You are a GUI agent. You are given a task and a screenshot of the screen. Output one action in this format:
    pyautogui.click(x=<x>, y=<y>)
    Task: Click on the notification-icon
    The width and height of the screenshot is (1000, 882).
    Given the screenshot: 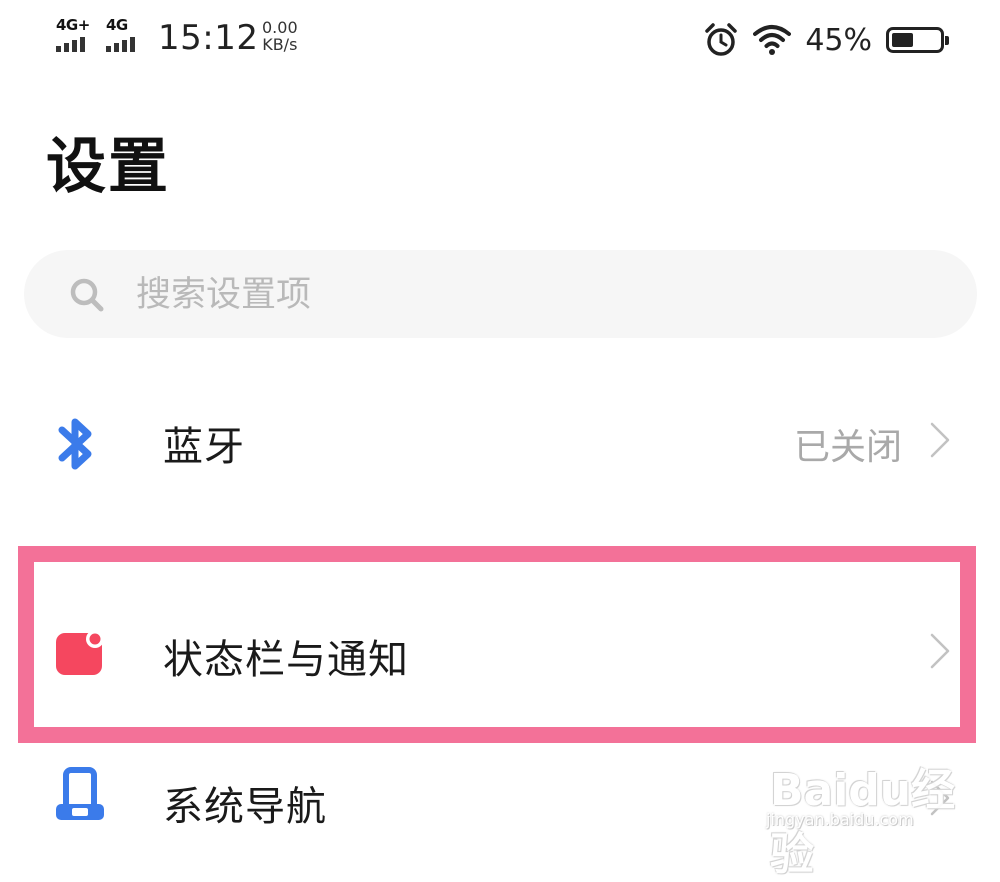 What is the action you would take?
    pyautogui.click(x=80, y=652)
    